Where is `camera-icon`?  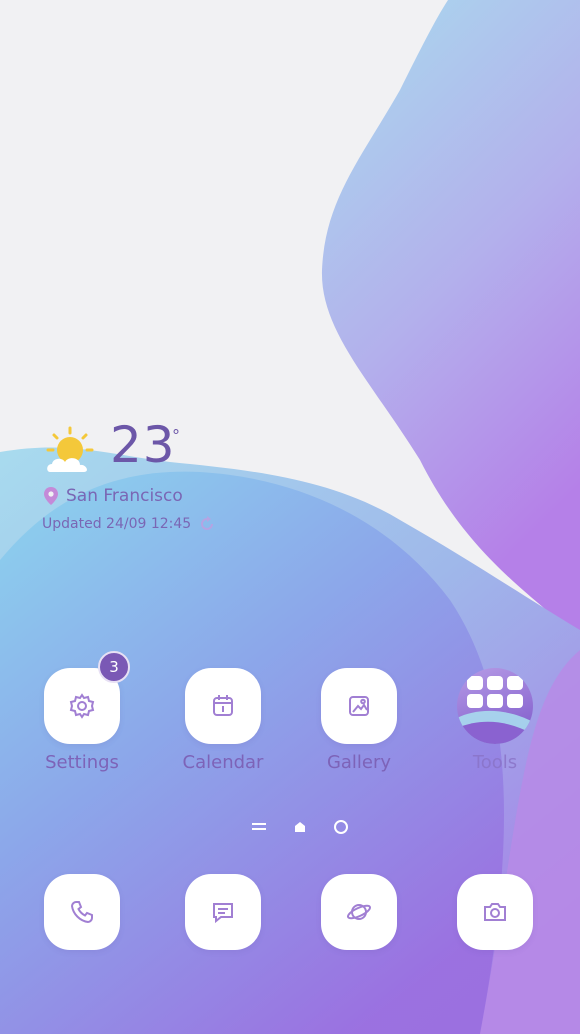
camera-icon is located at coordinates (495, 912).